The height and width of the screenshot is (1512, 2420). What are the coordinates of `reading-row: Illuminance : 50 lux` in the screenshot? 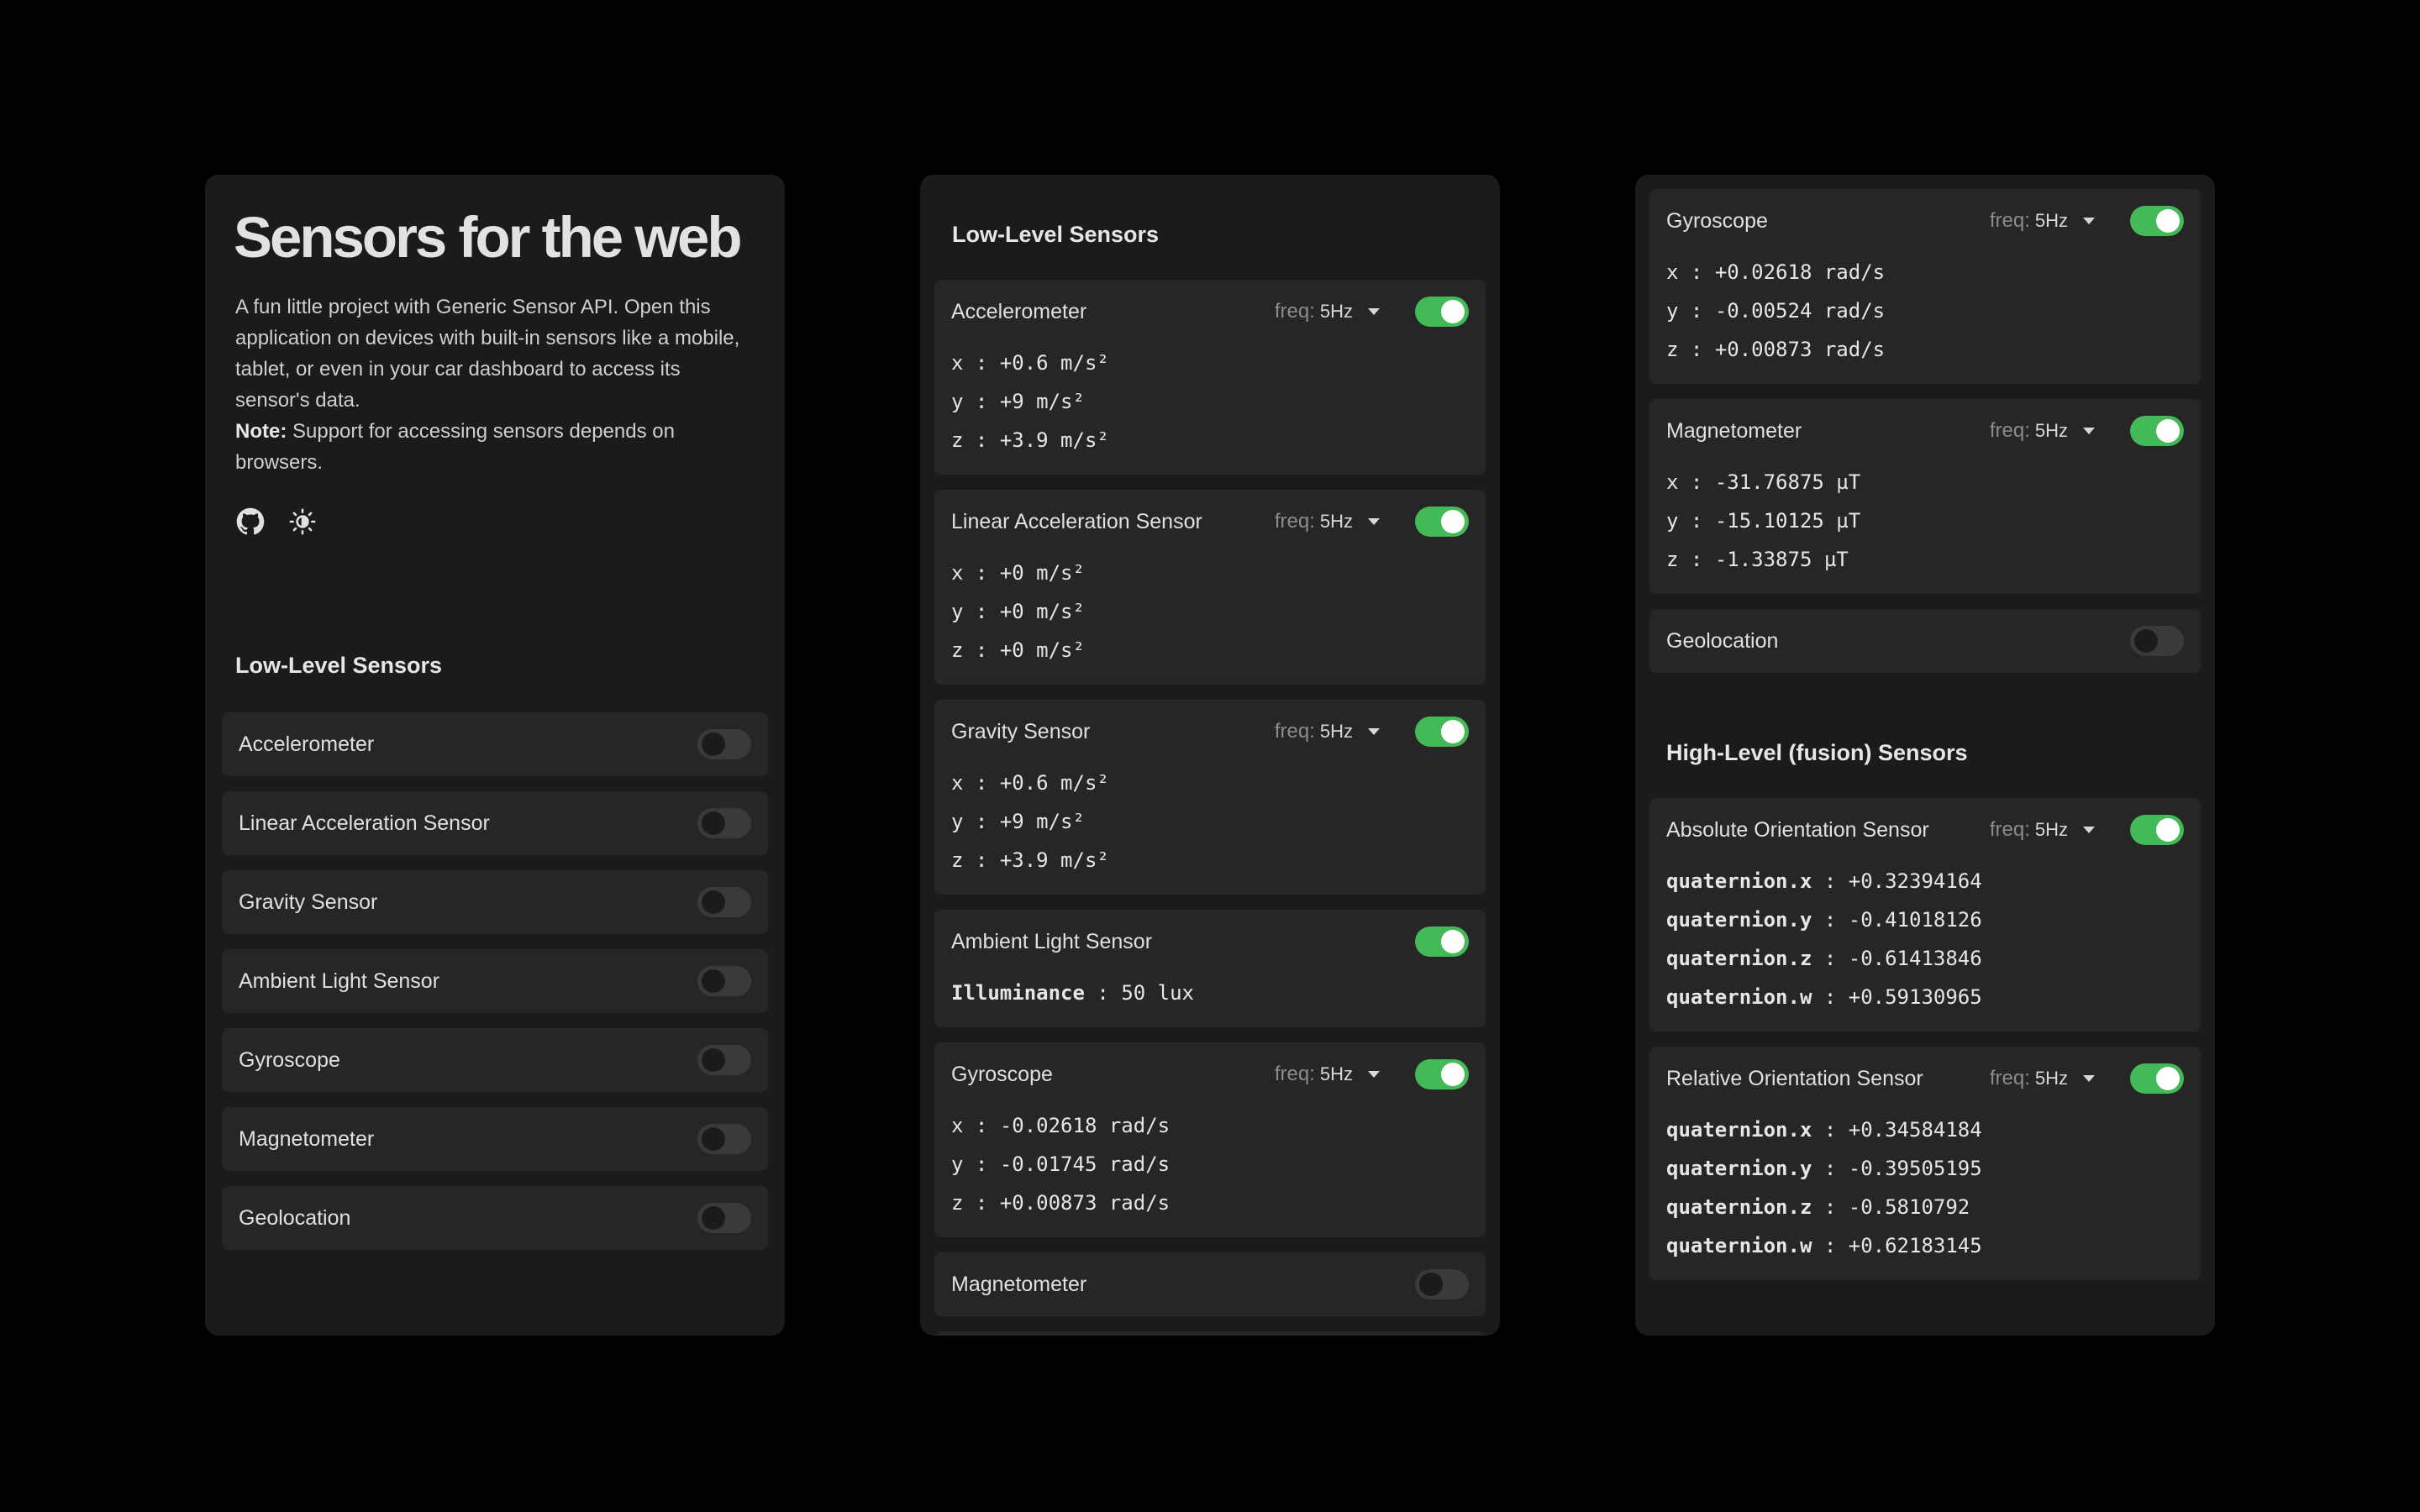 It's located at (1073, 993).